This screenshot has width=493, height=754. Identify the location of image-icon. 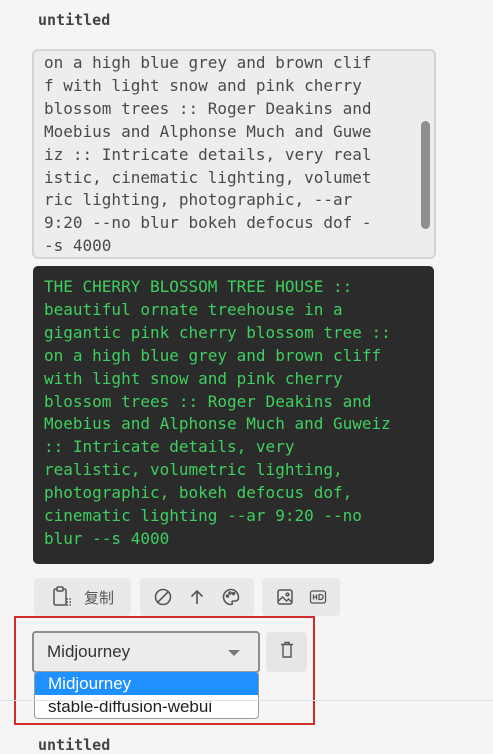
(285, 597).